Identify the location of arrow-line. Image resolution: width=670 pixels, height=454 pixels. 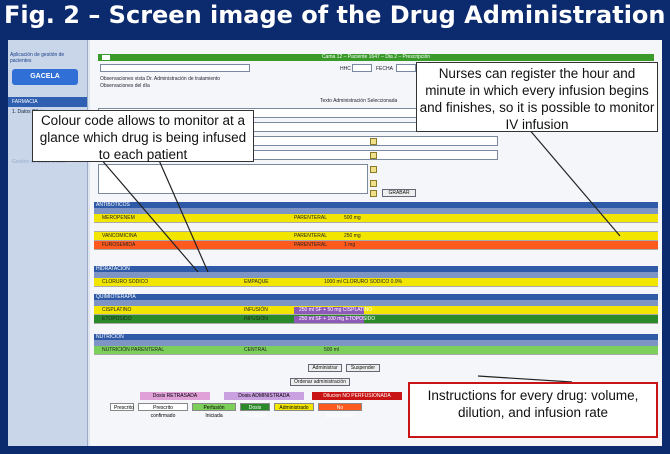
(574, 182).